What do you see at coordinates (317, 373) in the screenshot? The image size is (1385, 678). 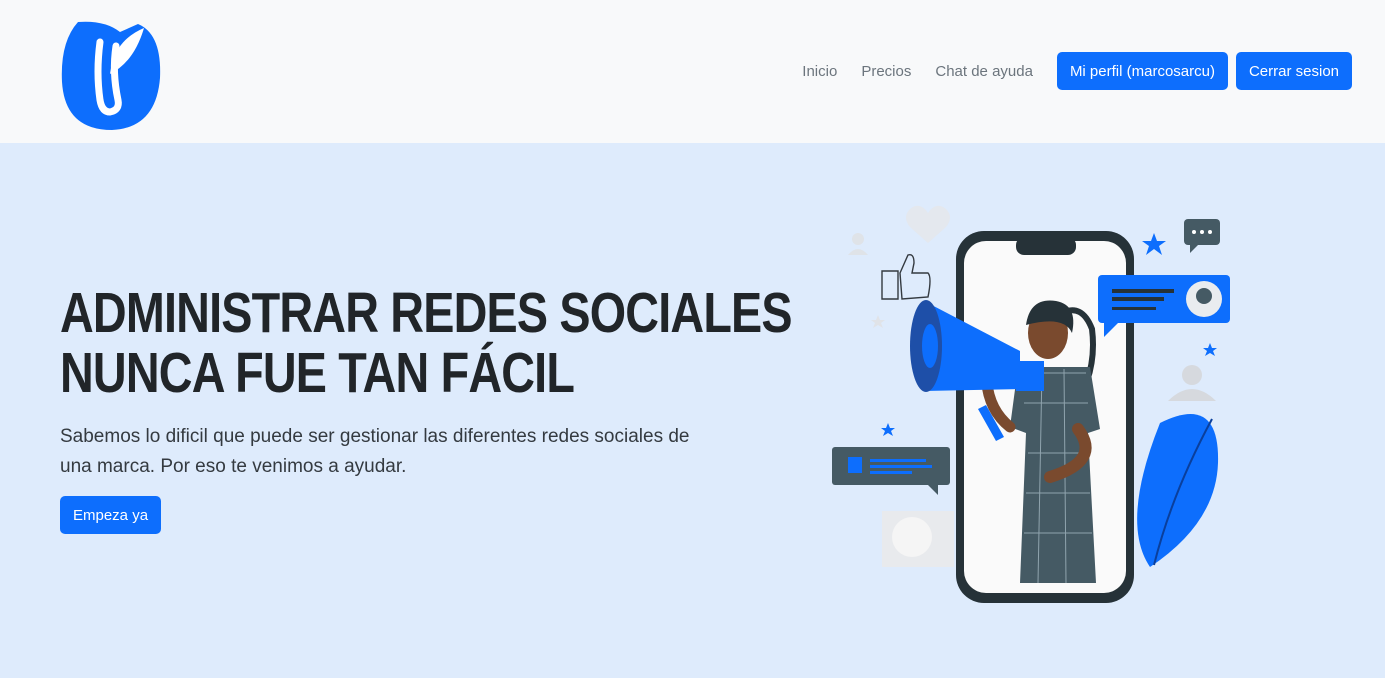 I see `hero-title-line2: NUNCA FUE TAN FÁCIL` at bounding box center [317, 373].